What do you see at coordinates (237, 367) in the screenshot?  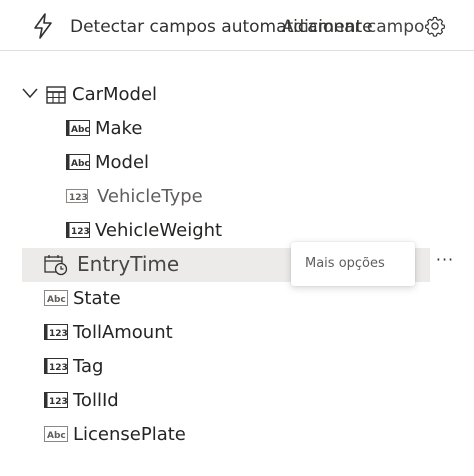 I see `field-item-tag: 123 Tag` at bounding box center [237, 367].